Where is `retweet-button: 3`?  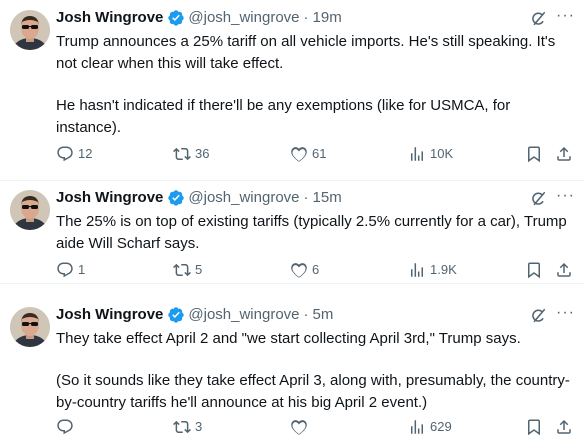 retweet-button: 3 is located at coordinates (187, 427).